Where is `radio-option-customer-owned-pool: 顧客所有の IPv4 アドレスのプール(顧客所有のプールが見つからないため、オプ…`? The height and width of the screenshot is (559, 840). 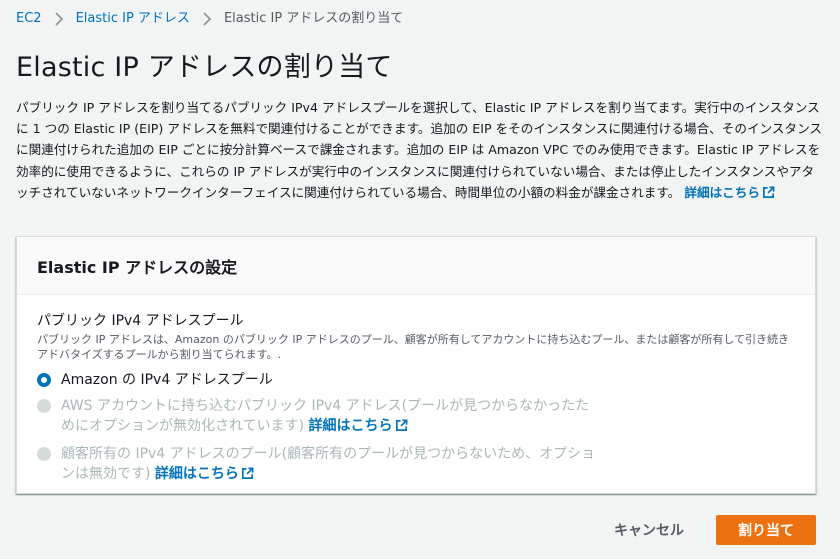
radio-option-customer-owned-pool: 顧客所有の IPv4 アドレスのプール(顧客所有のプールが見つからないため、オプ… is located at coordinates (416, 465).